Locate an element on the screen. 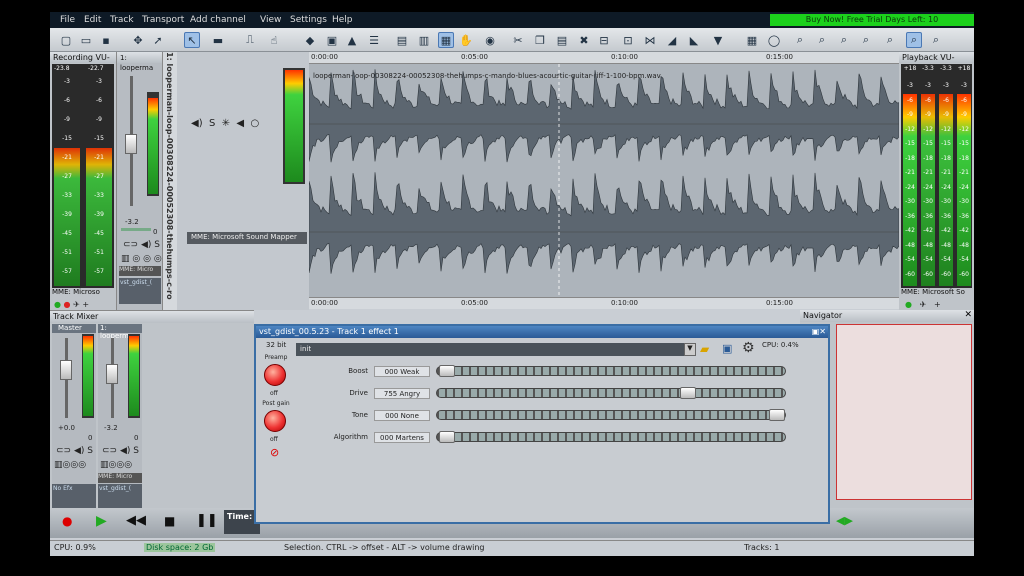 Image resolution: width=1024 pixels, height=576 pixels. trim-icon: ⊟ is located at coordinates (604, 40).